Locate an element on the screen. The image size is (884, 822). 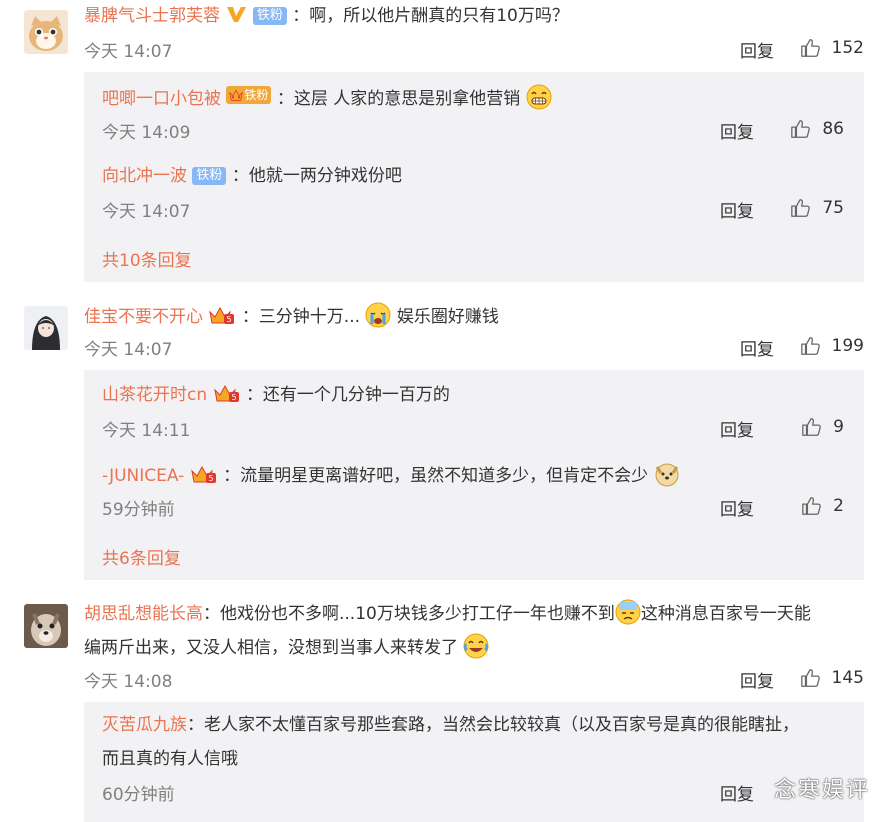
comment-text-line: 暴脾气斗士郭芙蓉 铁粉 ：啊，所以他片酬真的只有10万吗？ is located at coordinates (326, 17).